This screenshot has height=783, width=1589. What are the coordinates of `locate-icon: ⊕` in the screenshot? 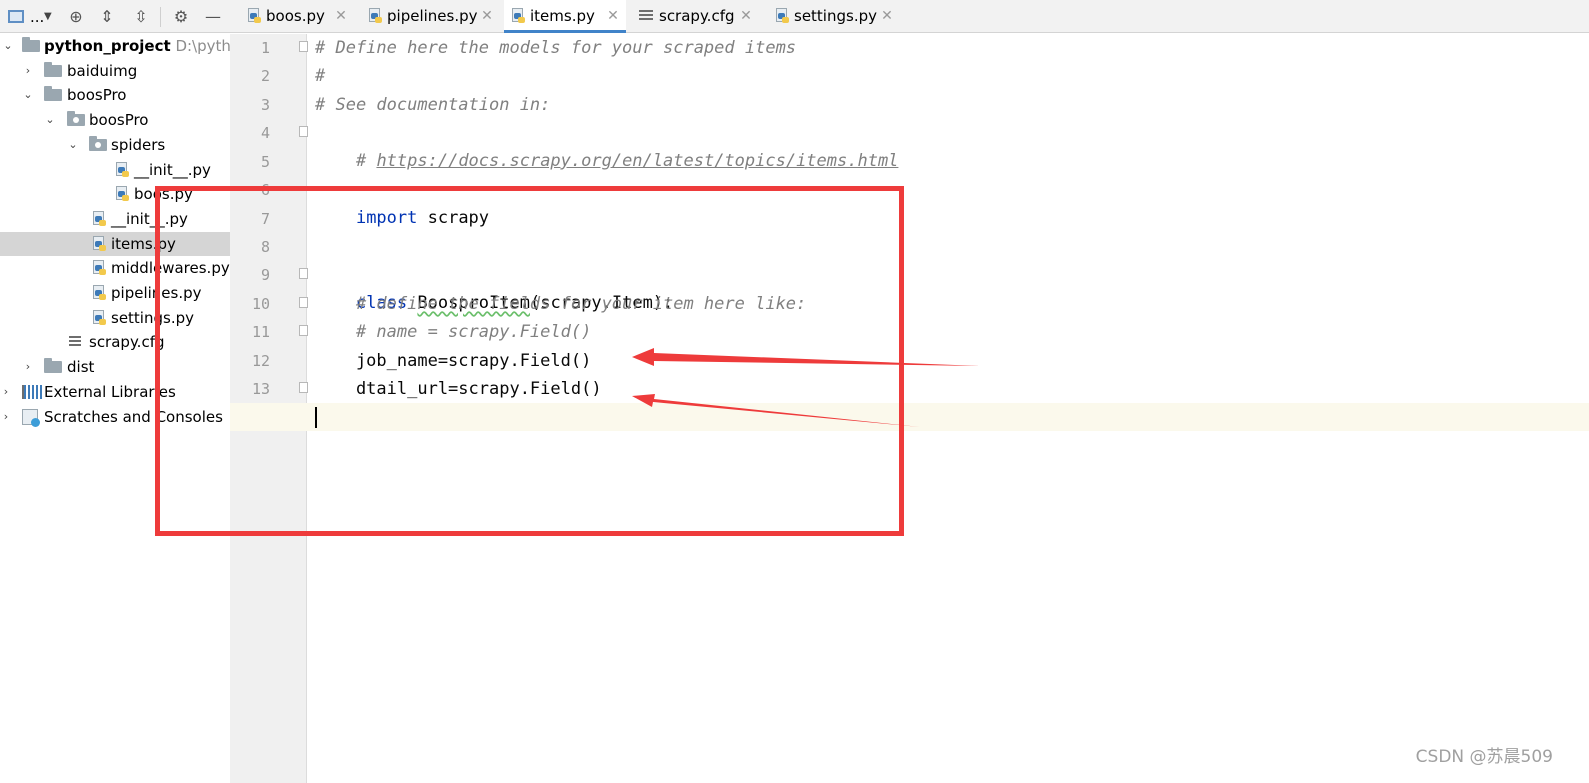 It's located at (76, 17).